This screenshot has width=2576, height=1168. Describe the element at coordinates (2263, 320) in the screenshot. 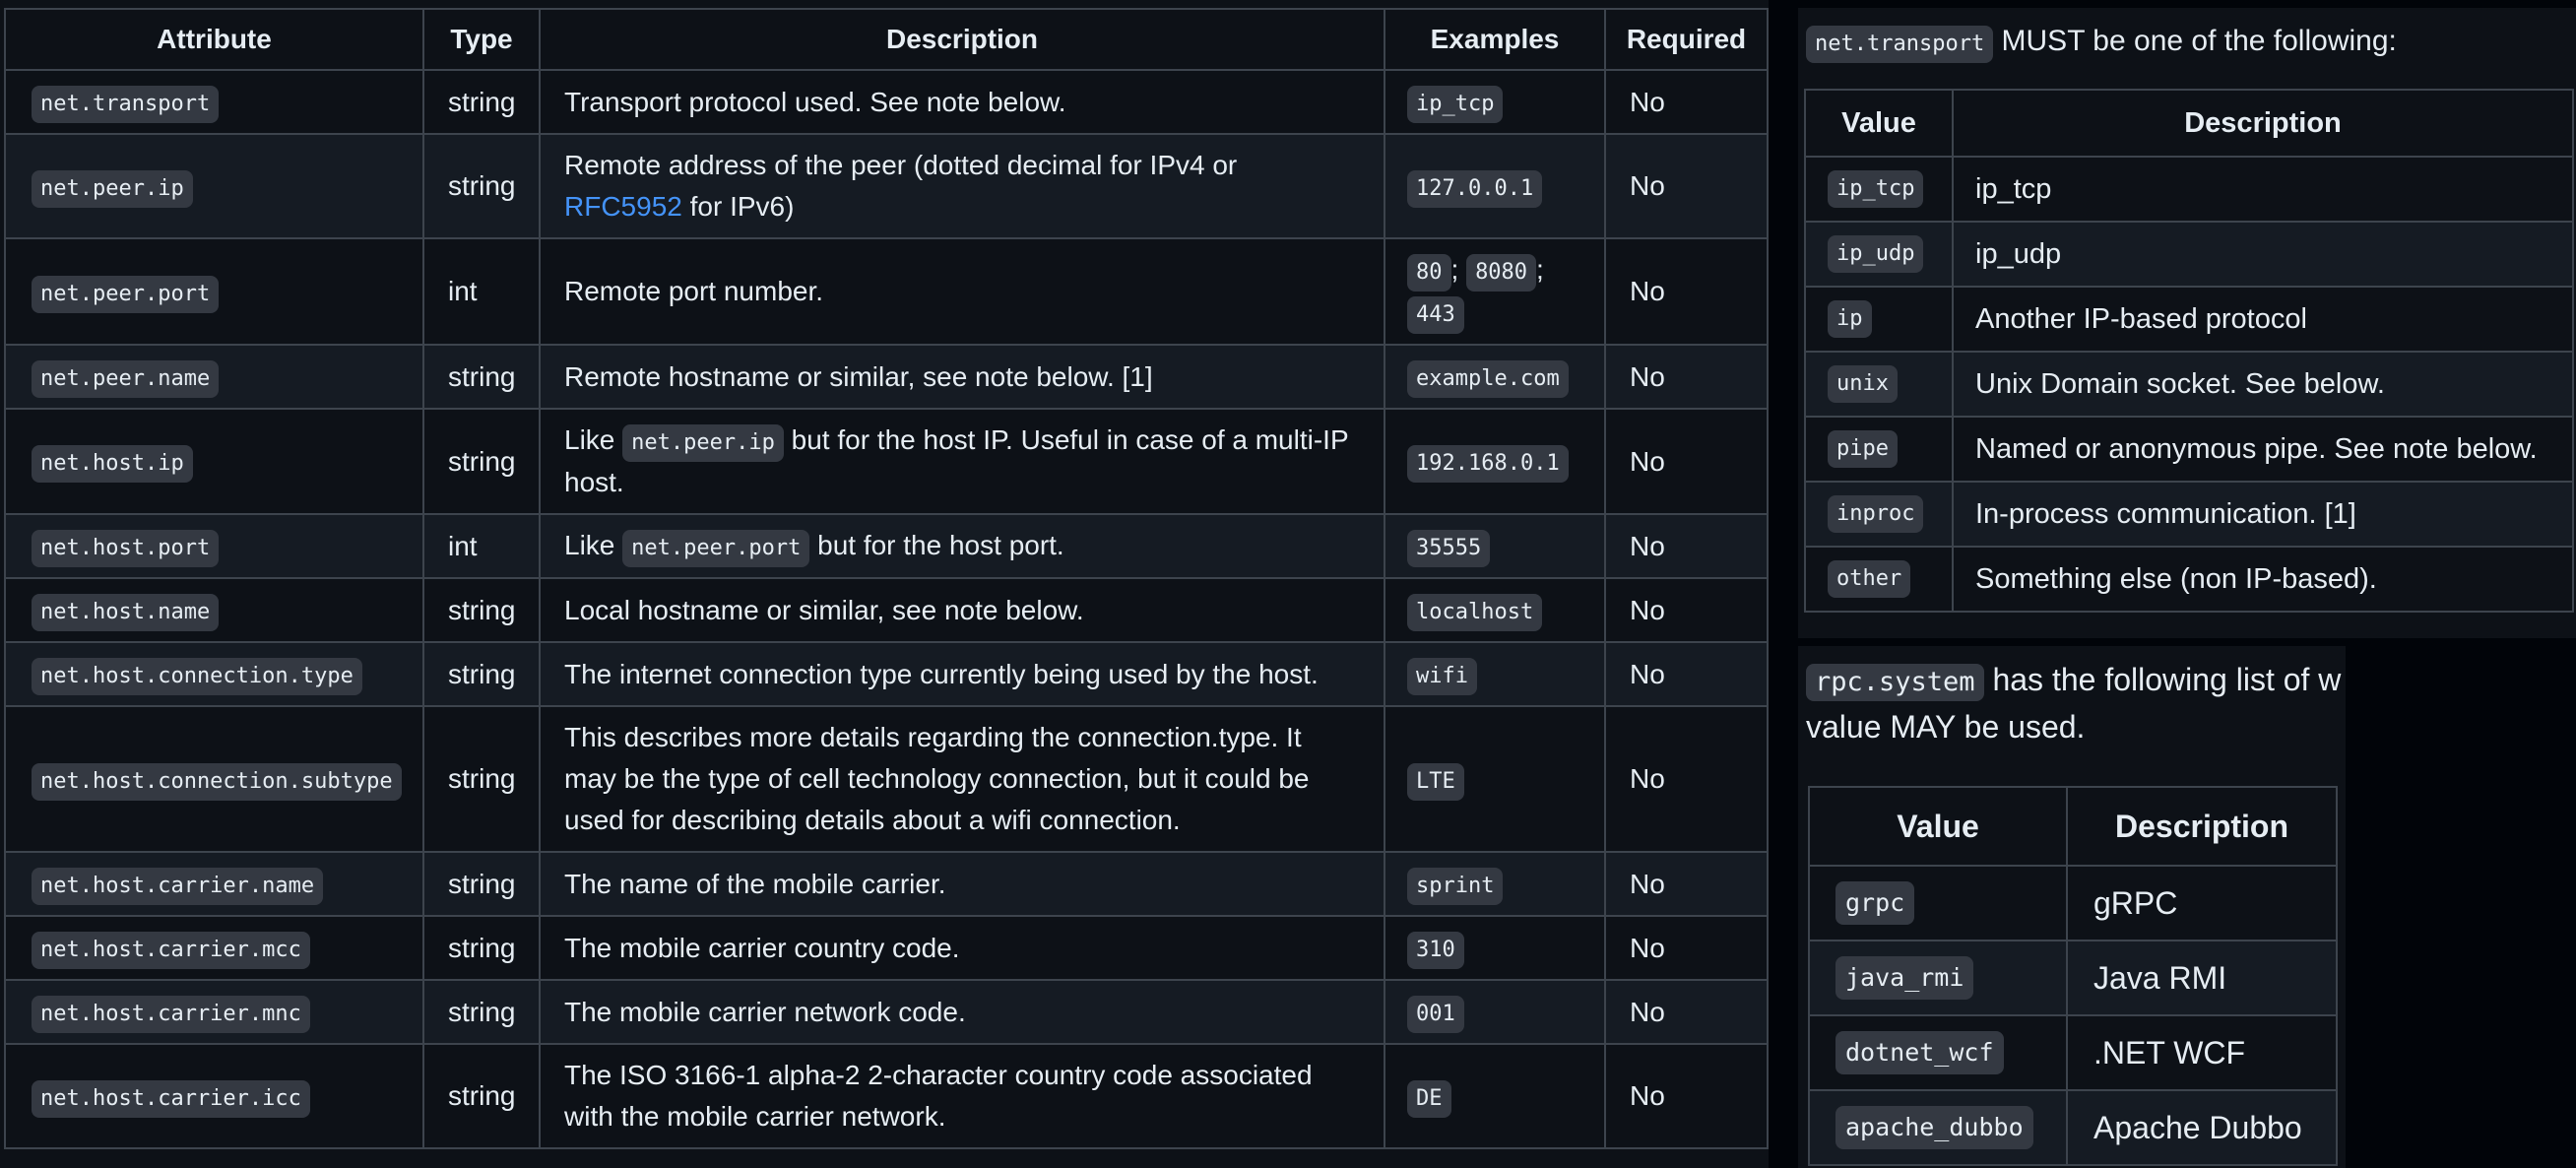

I see `value-description: Another IP-based protocol` at that location.